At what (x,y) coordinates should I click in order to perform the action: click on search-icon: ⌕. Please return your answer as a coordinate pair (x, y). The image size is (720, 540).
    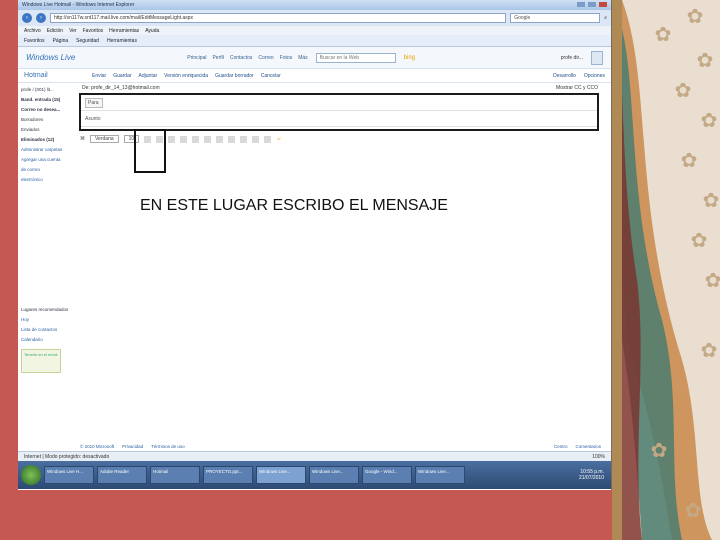
    Looking at the image, I should click on (605, 18).